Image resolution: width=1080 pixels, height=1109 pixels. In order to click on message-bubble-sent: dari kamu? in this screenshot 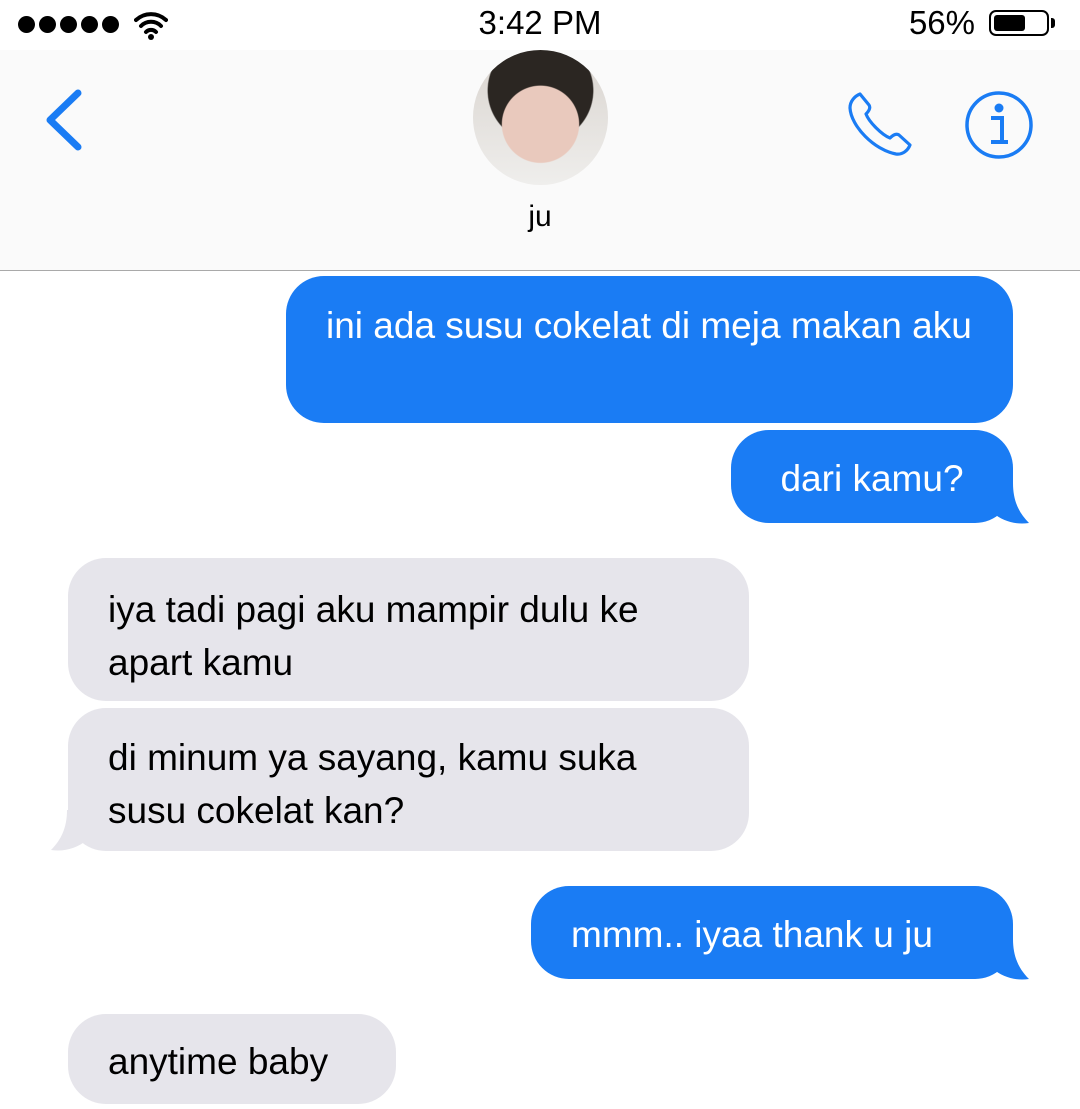, I will do `click(872, 476)`.